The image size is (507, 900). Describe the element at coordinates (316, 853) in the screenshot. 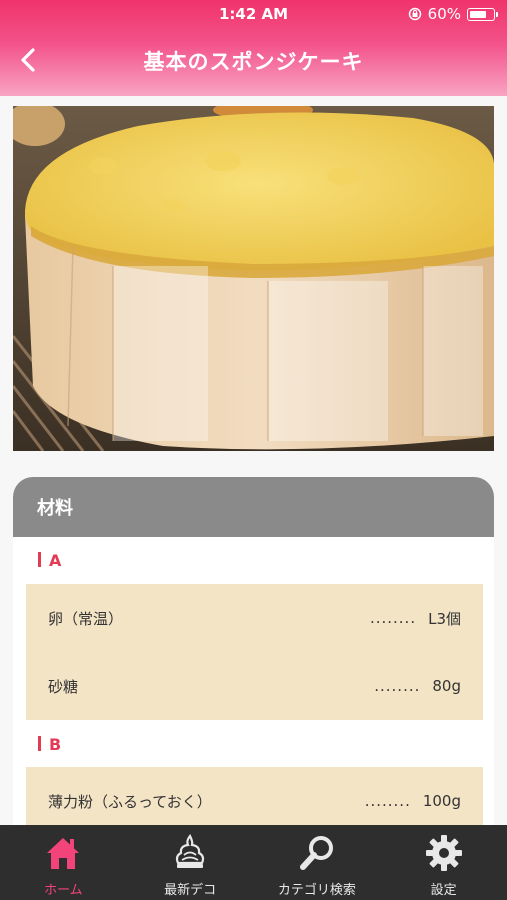

I see `search-icon` at that location.